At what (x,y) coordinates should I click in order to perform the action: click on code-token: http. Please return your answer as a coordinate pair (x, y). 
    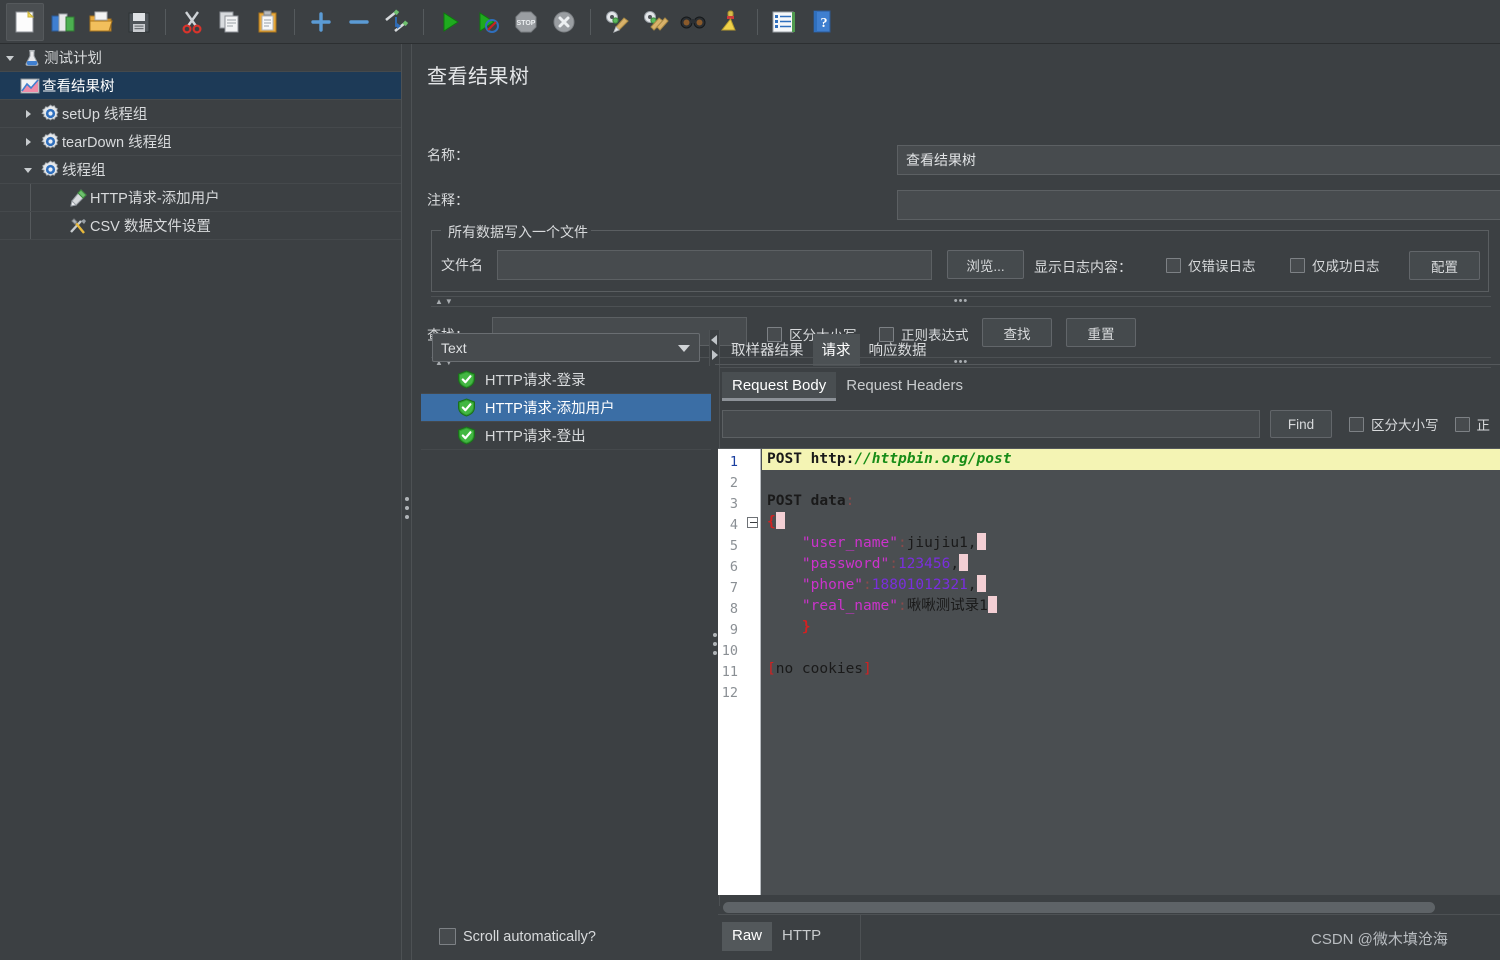
    Looking at the image, I should click on (828, 459).